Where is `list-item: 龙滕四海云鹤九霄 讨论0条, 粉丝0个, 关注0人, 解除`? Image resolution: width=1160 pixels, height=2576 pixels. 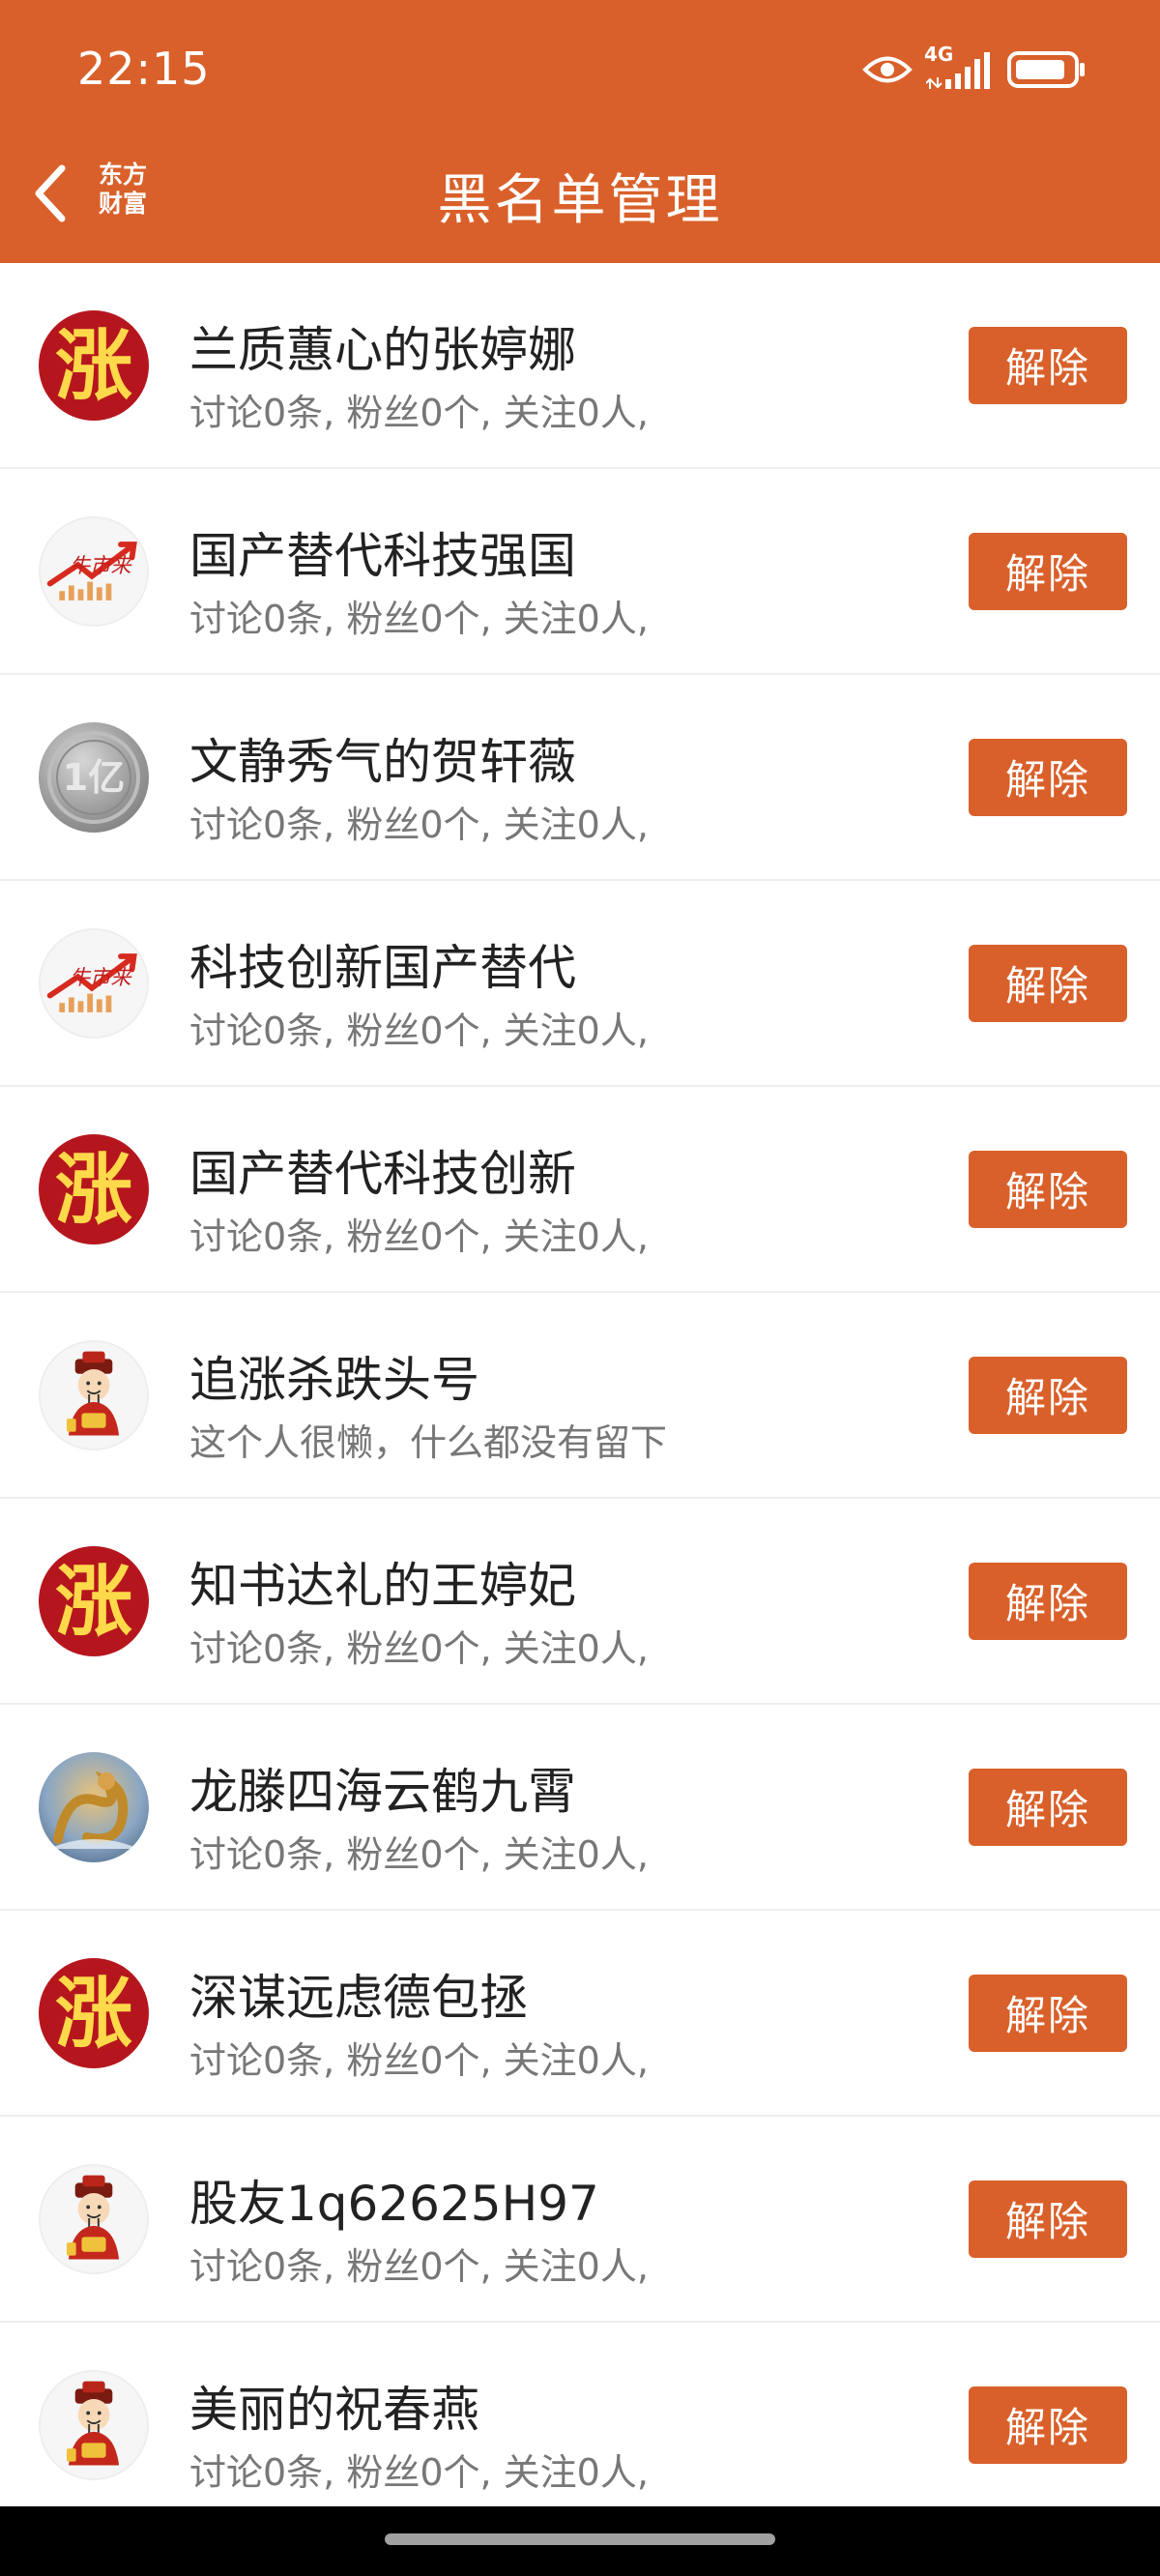 list-item: 龙滕四海云鹤九霄 讨论0条, 粉丝0个, 关注0人, 解除 is located at coordinates (580, 1808).